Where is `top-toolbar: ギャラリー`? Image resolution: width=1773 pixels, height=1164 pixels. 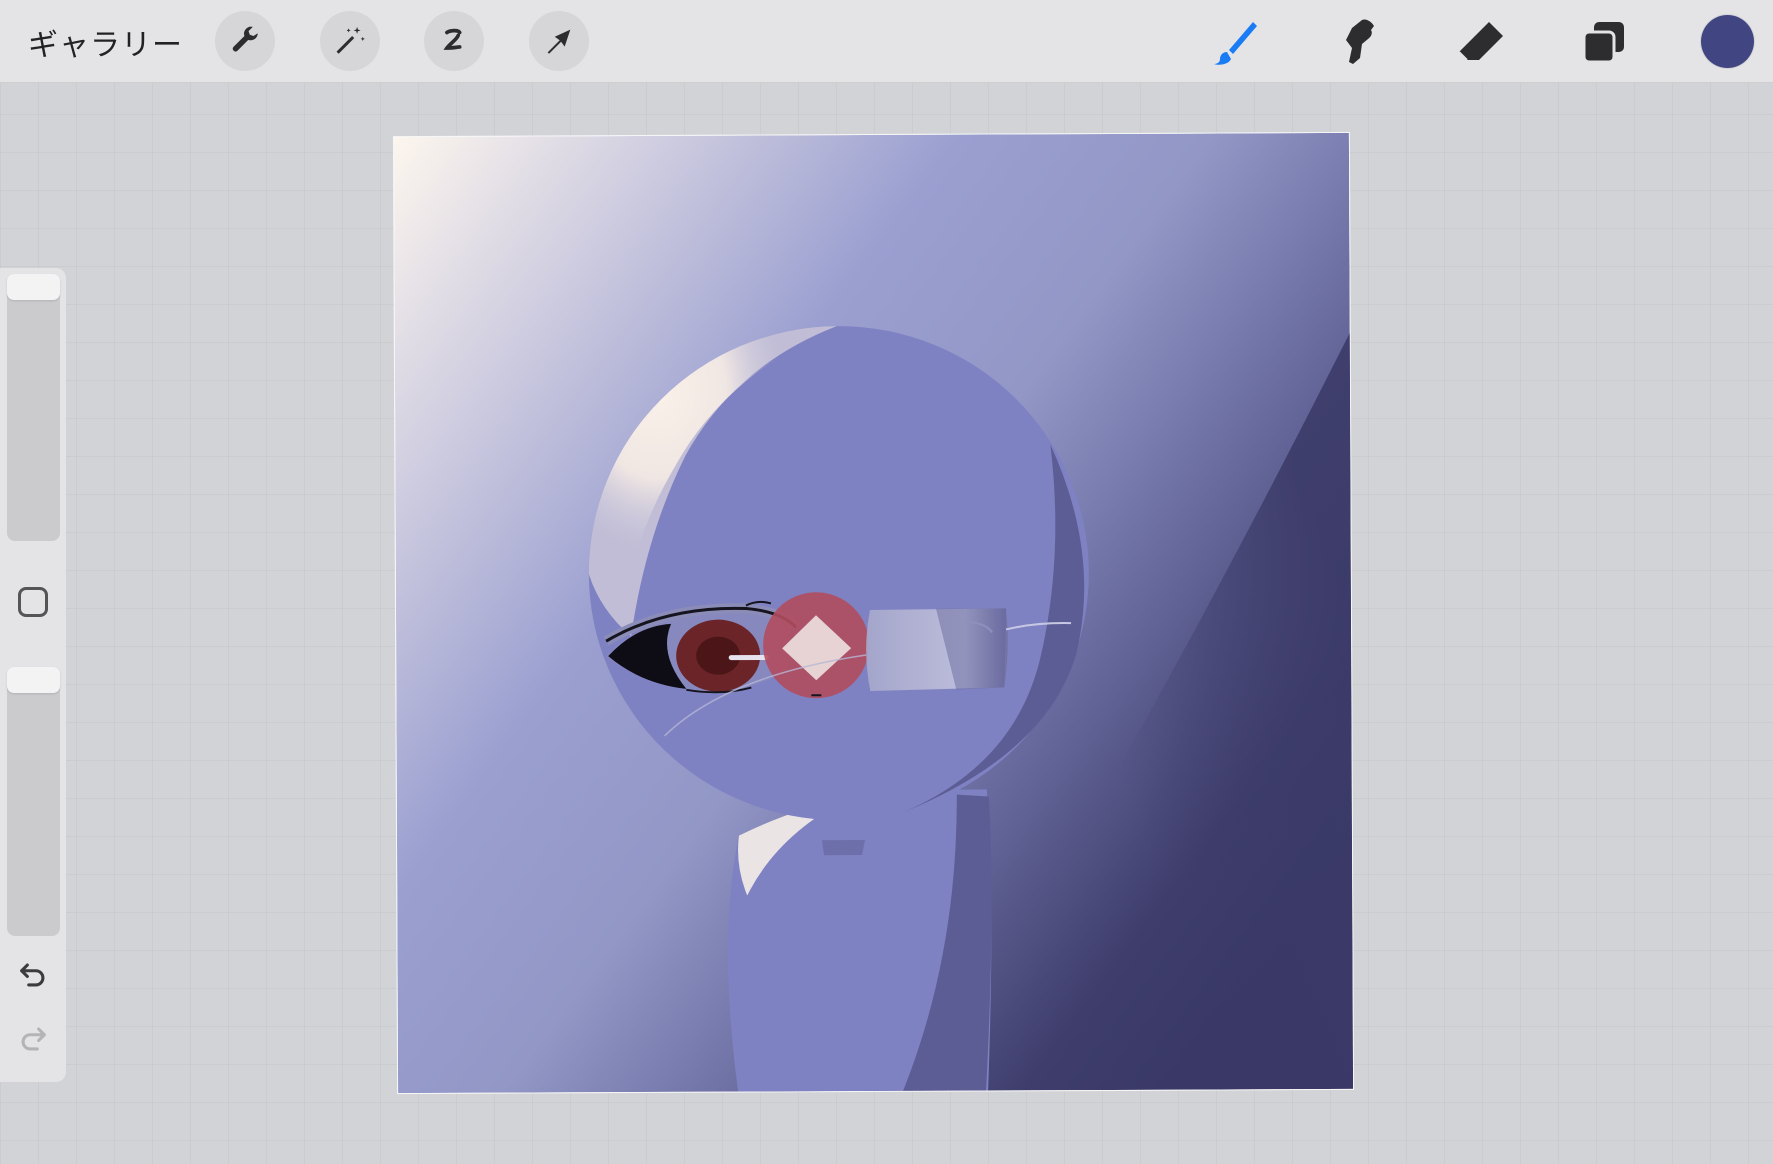
top-toolbar: ギャラリー is located at coordinates (886, 41).